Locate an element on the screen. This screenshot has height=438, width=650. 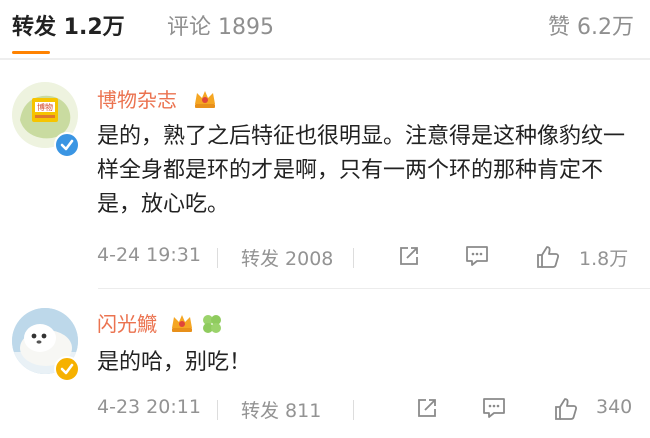
comment-divider is located at coordinates (374, 288).